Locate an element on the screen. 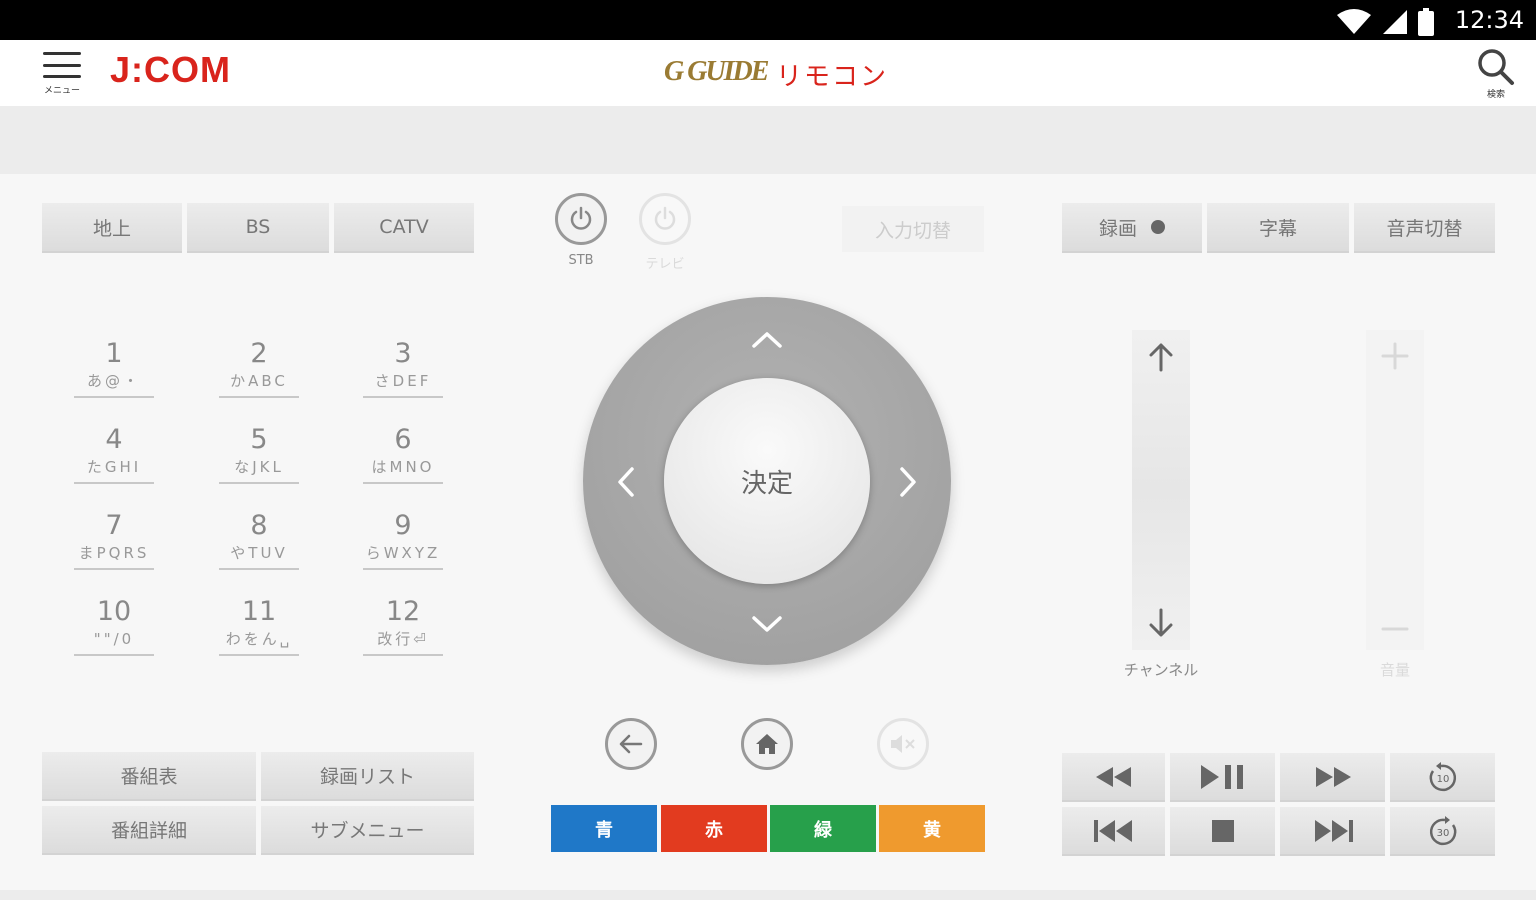 Image resolution: width=1536 pixels, height=900 pixels. forward-30-icon: 30 is located at coordinates (1442, 830).